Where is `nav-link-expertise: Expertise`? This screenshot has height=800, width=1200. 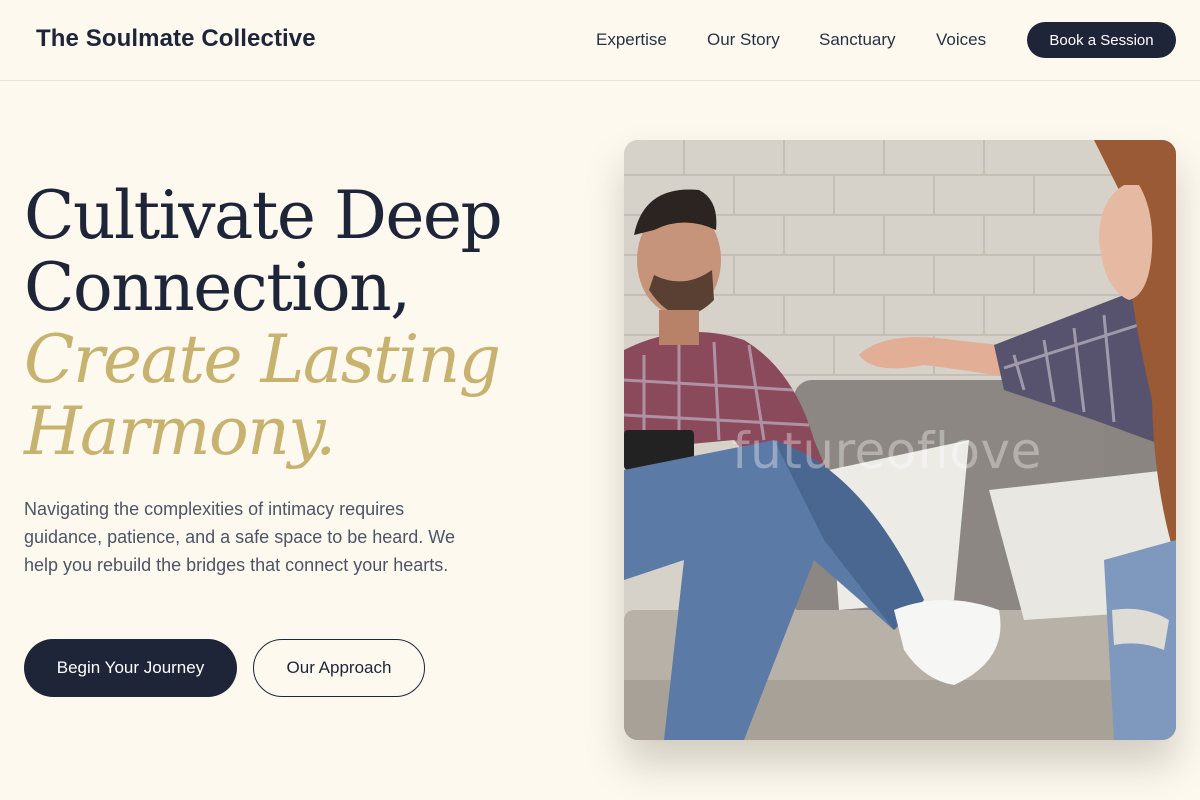 nav-link-expertise: Expertise is located at coordinates (631, 40).